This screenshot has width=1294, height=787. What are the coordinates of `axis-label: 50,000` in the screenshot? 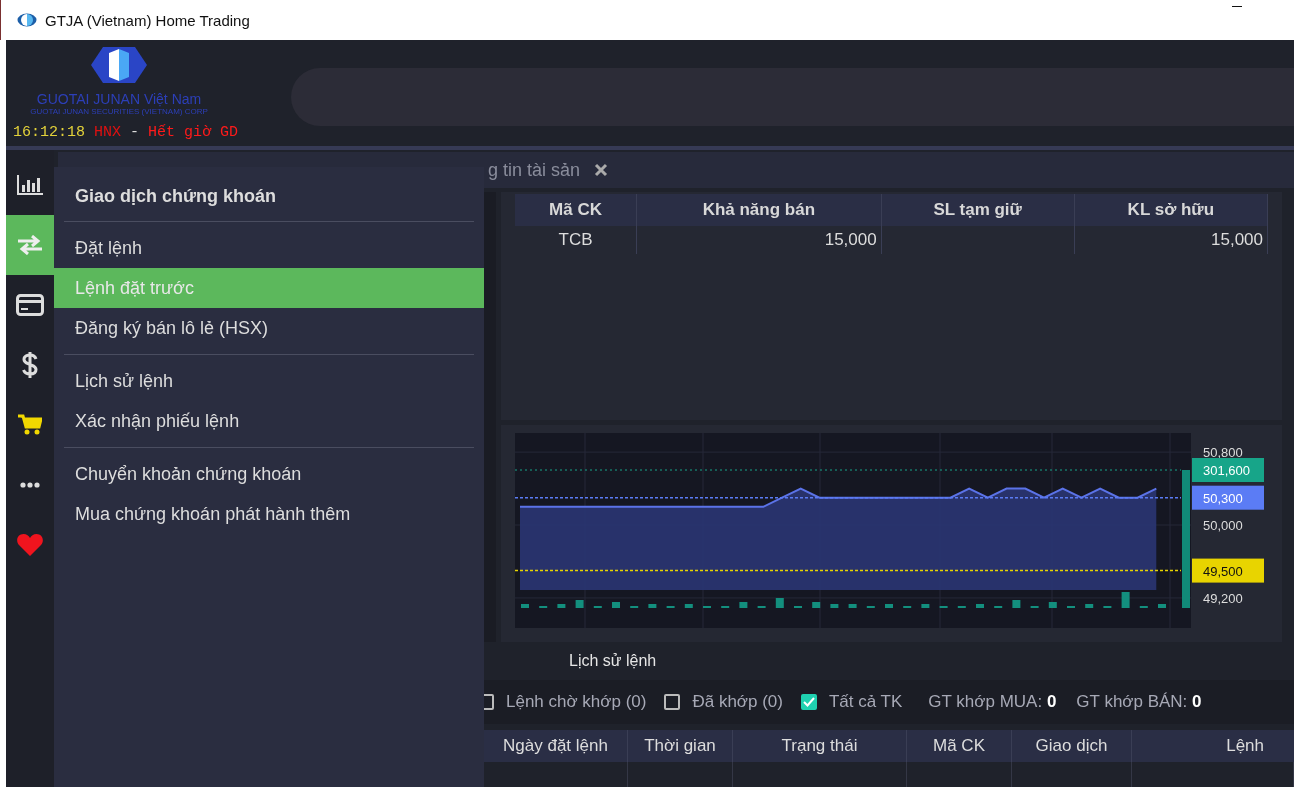 It's located at (1223, 526).